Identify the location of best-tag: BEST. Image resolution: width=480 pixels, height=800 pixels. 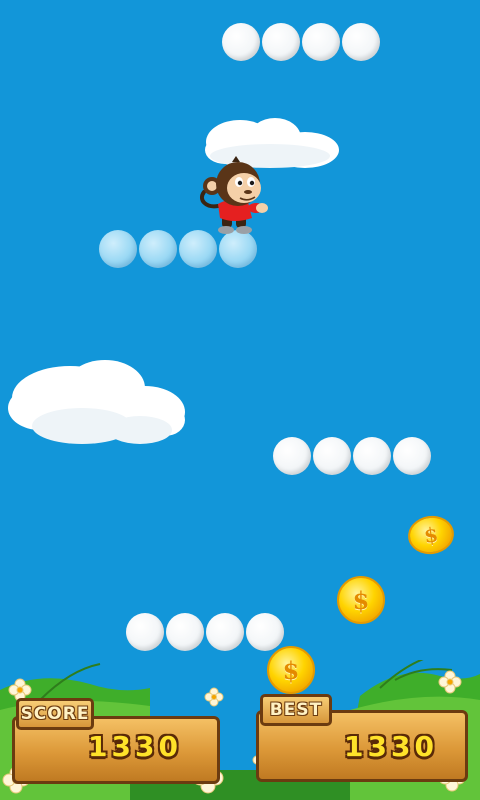
(296, 710).